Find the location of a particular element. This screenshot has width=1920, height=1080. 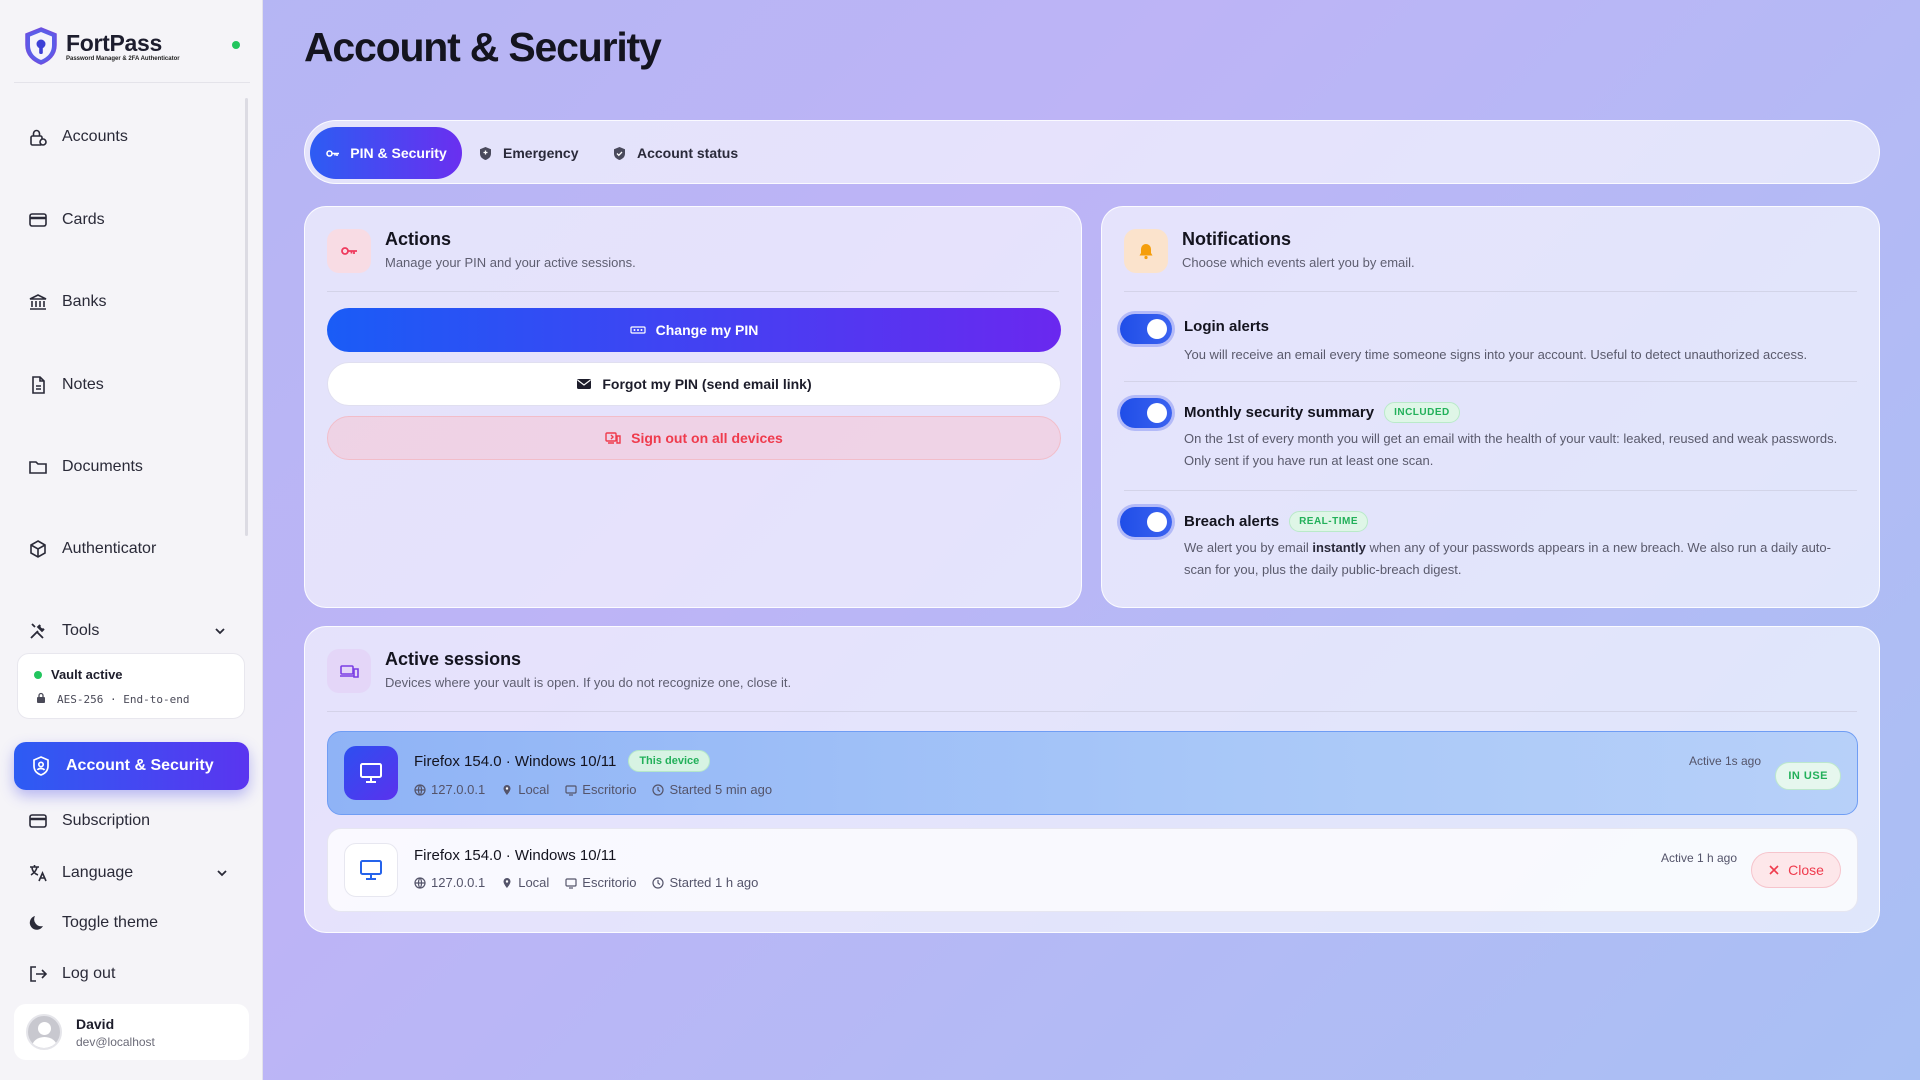

button-label: Forgot my PIN (send email link) is located at coordinates (707, 384).